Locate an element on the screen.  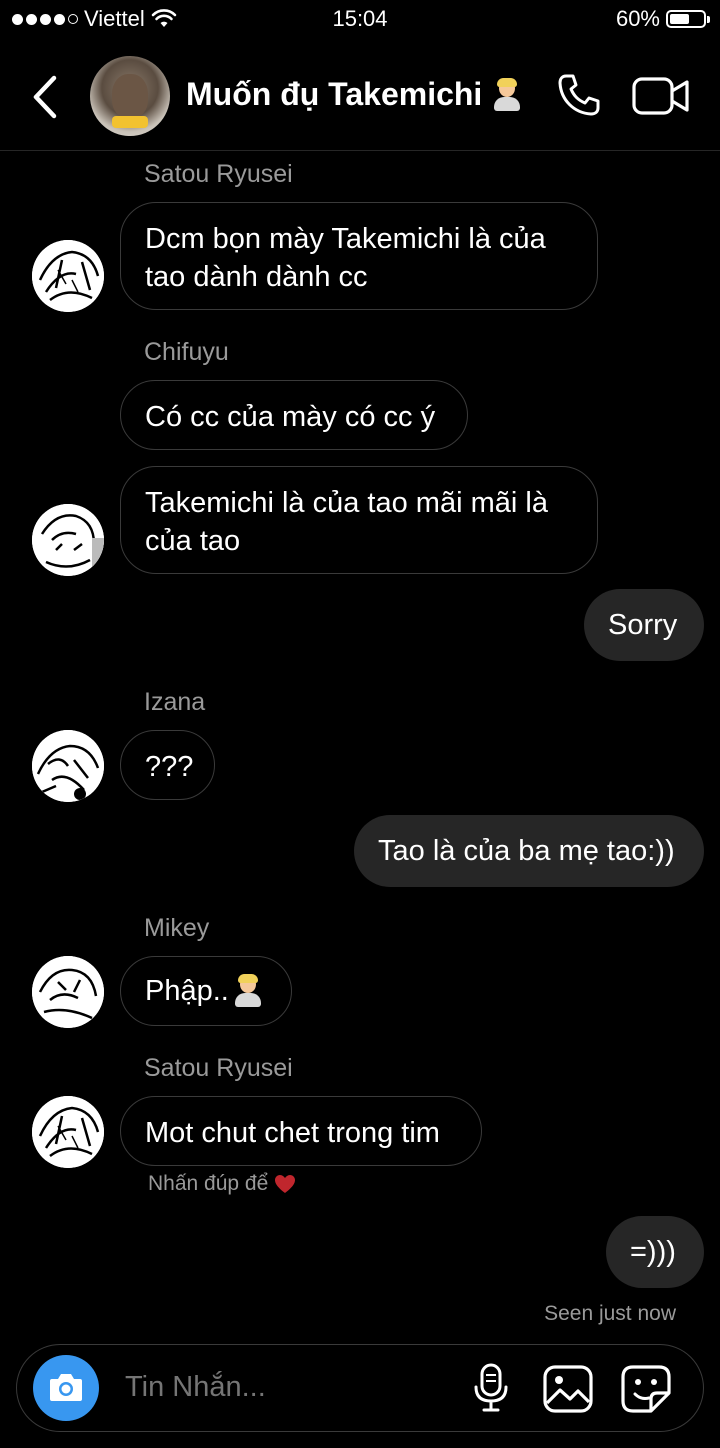
camera-button is located at coordinates (66, 1388).